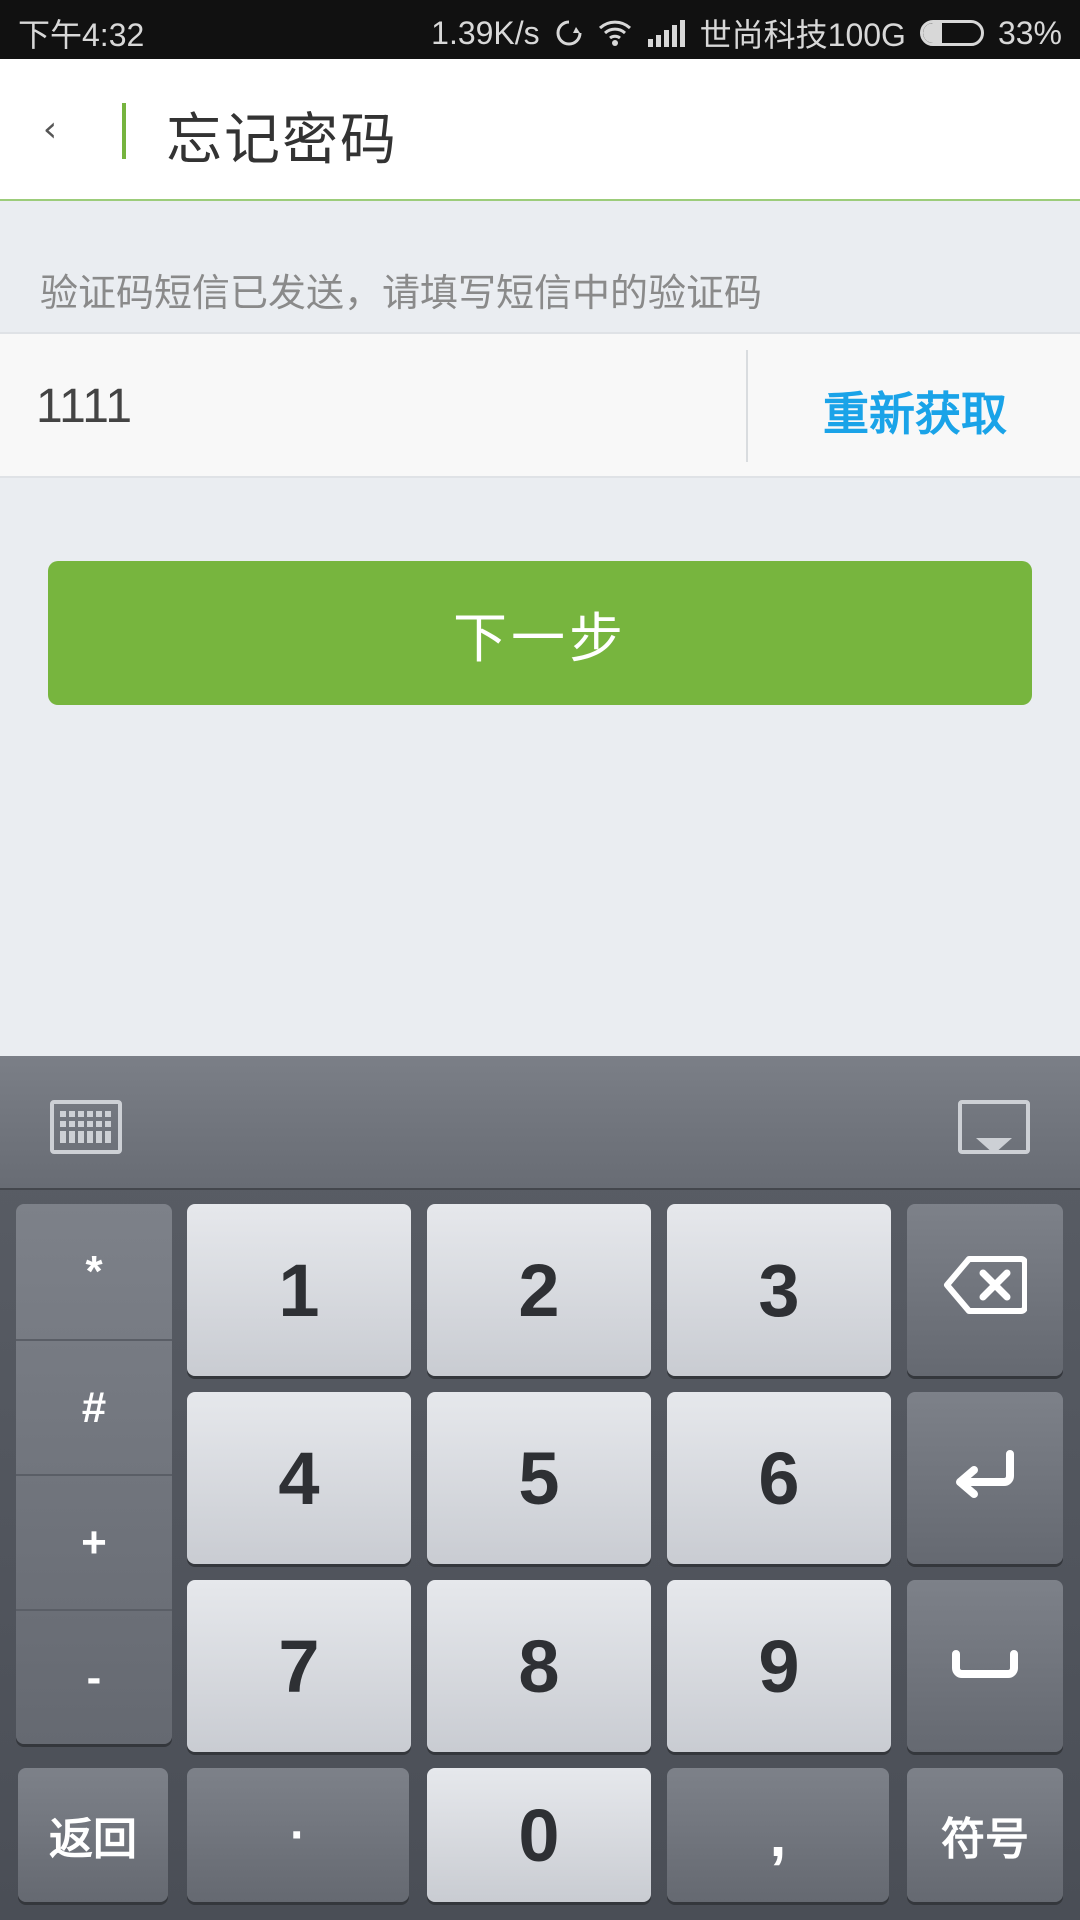 The height and width of the screenshot is (1920, 1080). I want to click on key-minus: -, so click(94, 1676).